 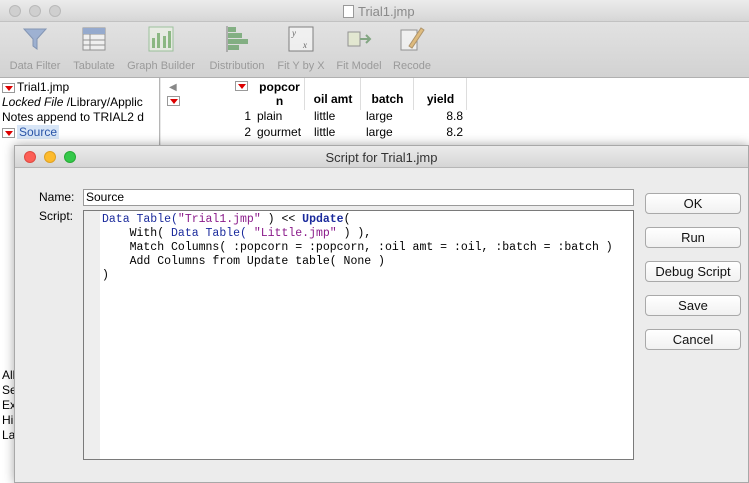 I want to click on rows-red-triangle-icon, so click(x=173, y=101).